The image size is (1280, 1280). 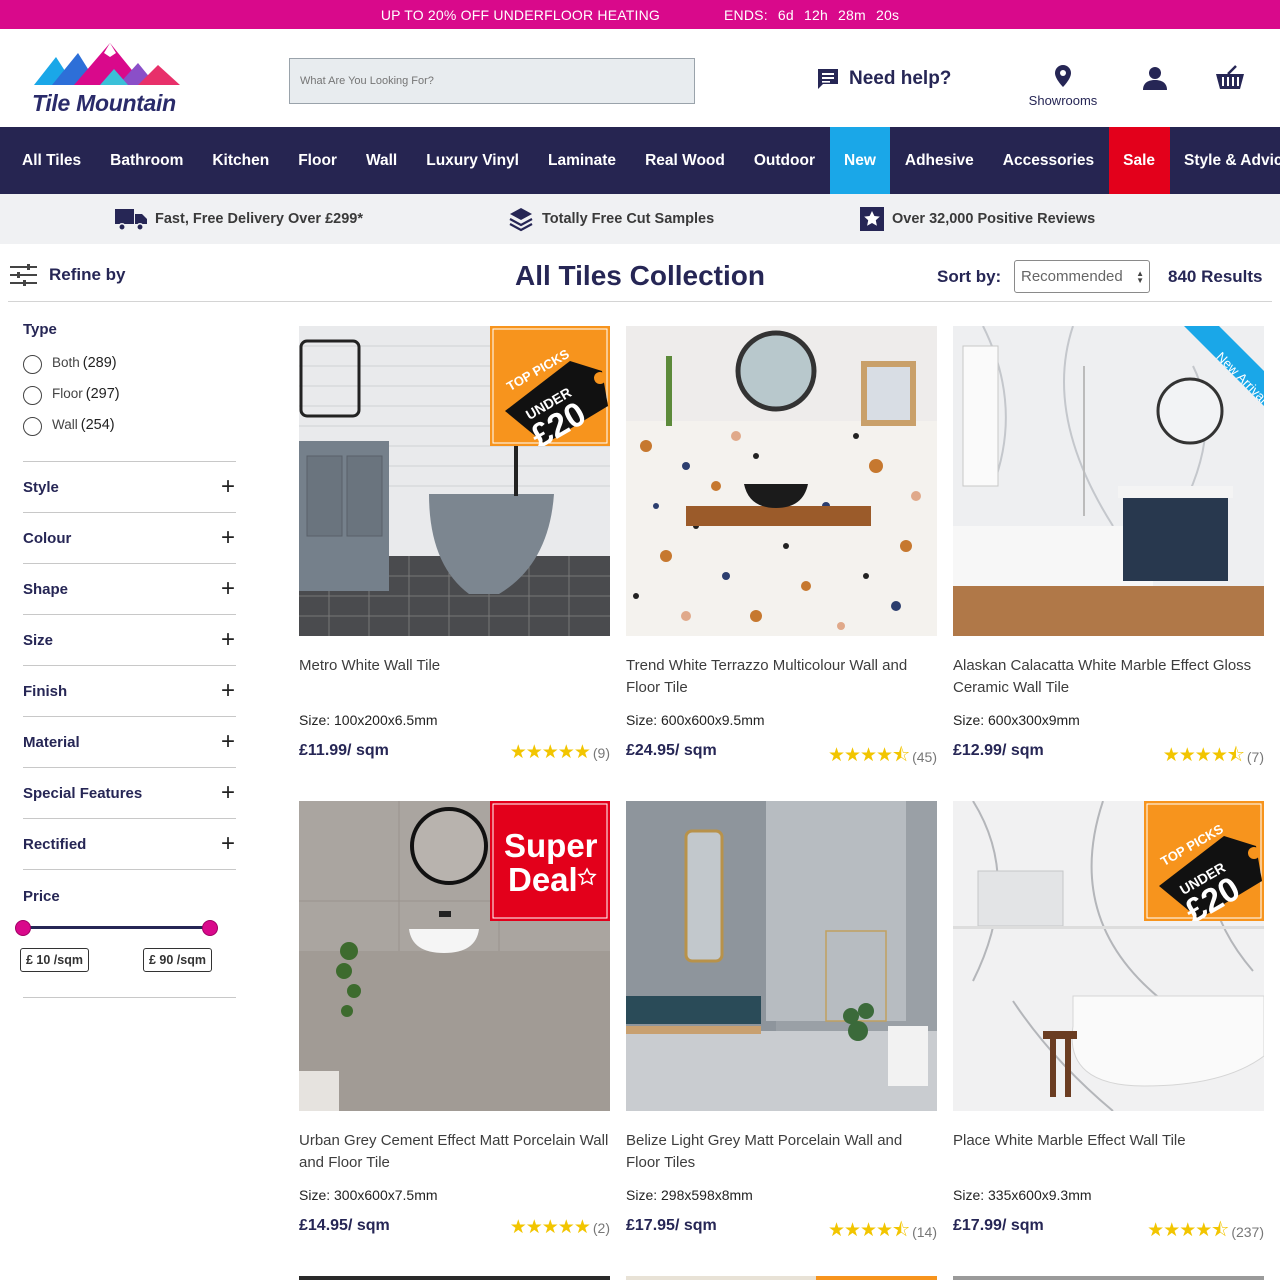 What do you see at coordinates (318, 160) in the screenshot?
I see `nav-floor: Floor` at bounding box center [318, 160].